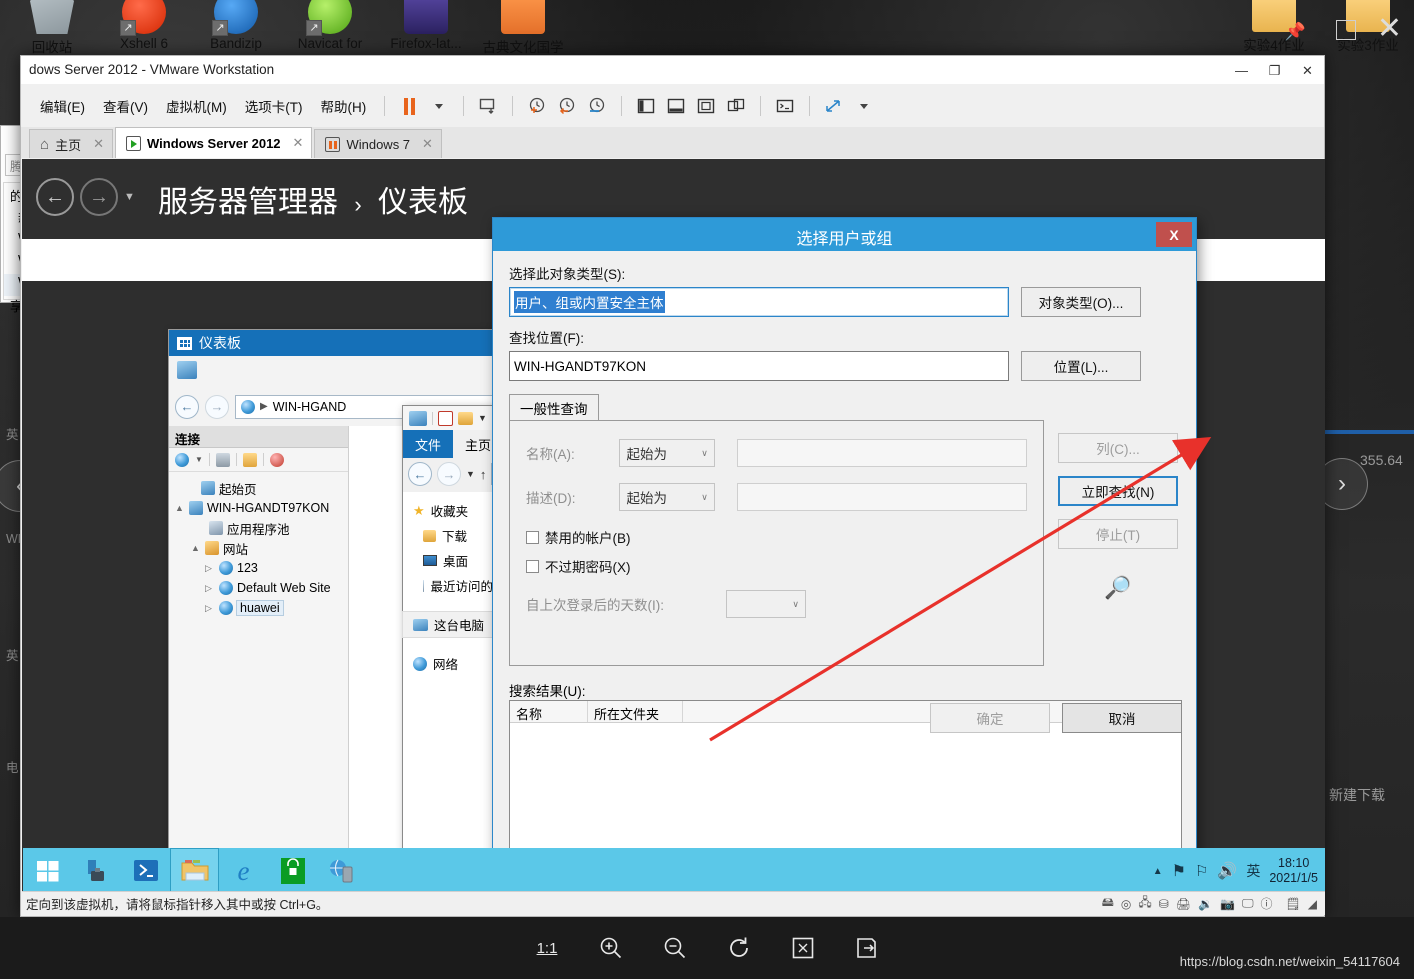 Image resolution: width=1414 pixels, height=979 pixels. I want to click on sound-icon: 🔉, so click(1205, 904).